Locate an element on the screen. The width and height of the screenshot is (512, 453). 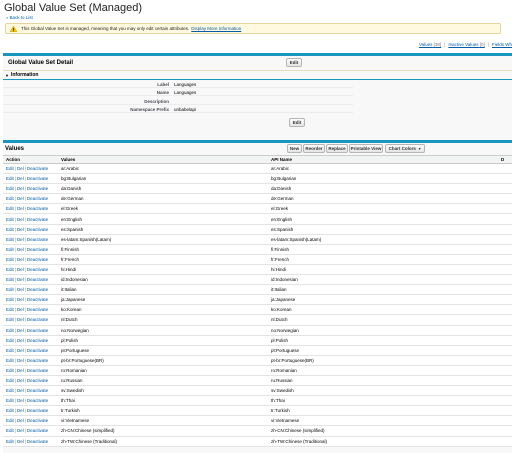
column-header-default: D is located at coordinates (505, 159).